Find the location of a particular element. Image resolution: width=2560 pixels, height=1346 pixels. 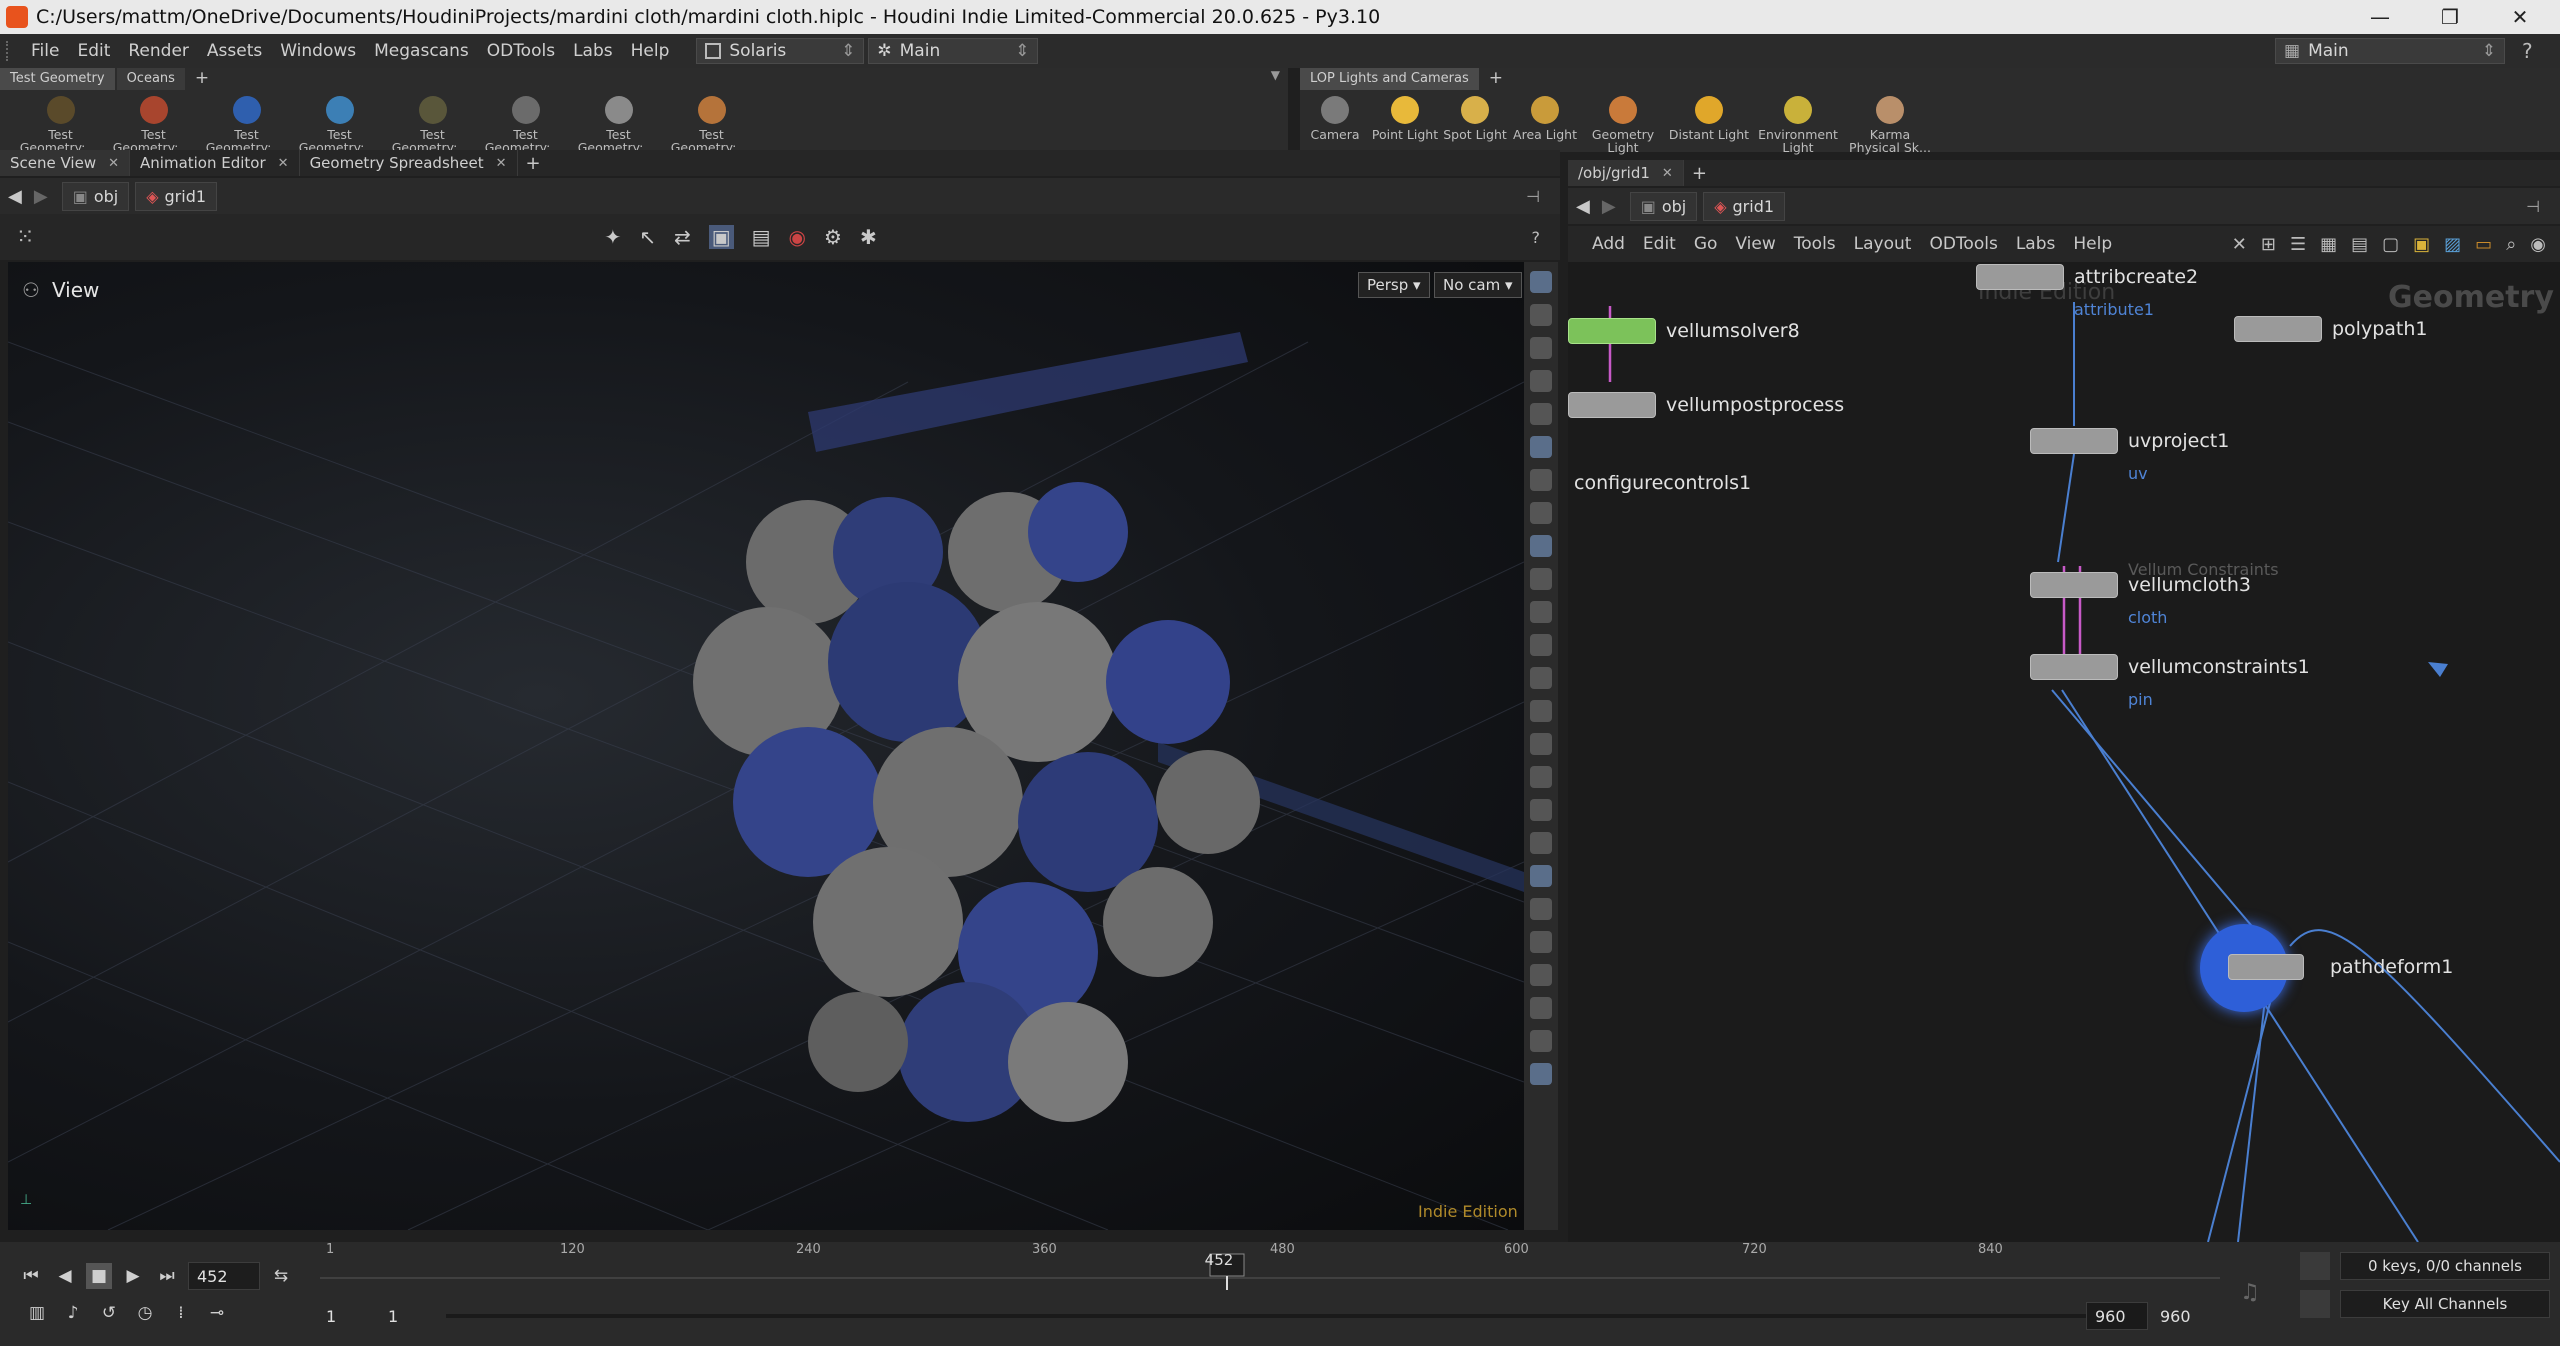

persp-menu: Persp ▾ is located at coordinates (1394, 285).